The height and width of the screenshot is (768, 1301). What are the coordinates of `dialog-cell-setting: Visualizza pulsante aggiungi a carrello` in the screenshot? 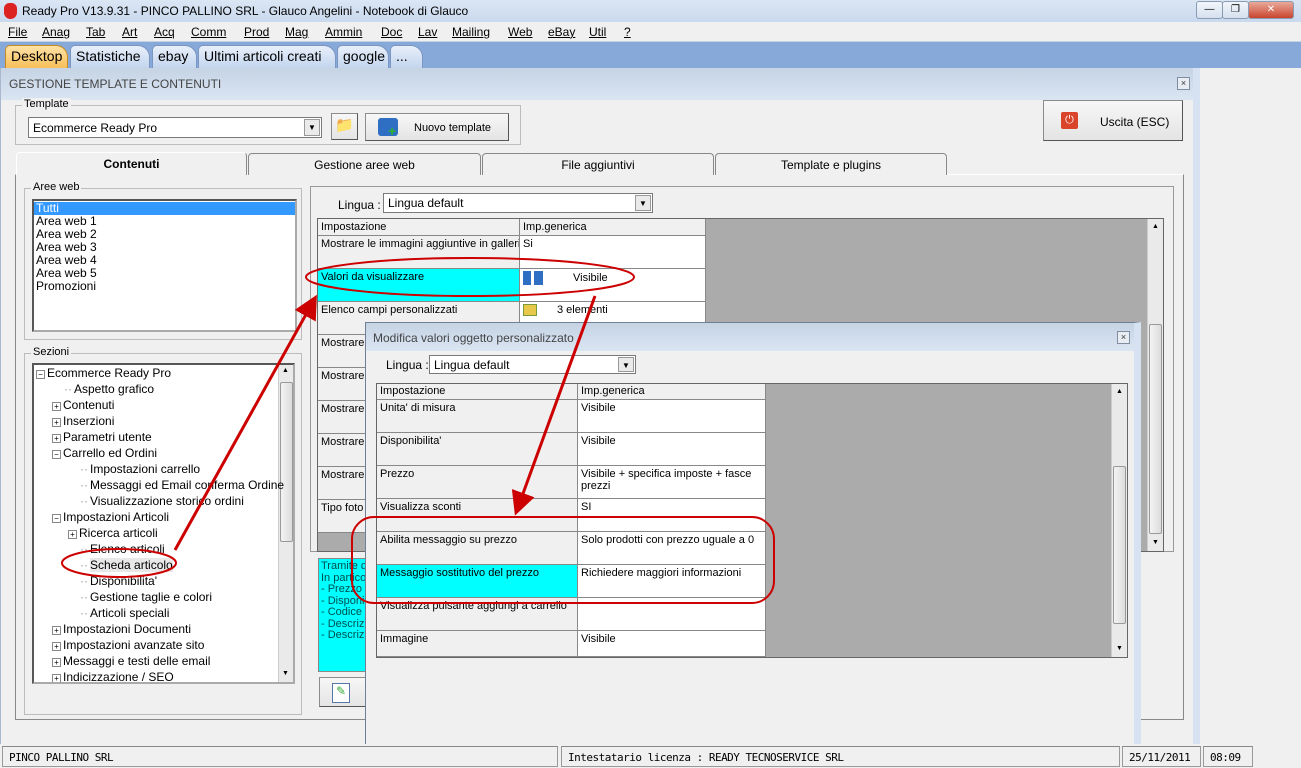 It's located at (477, 614).